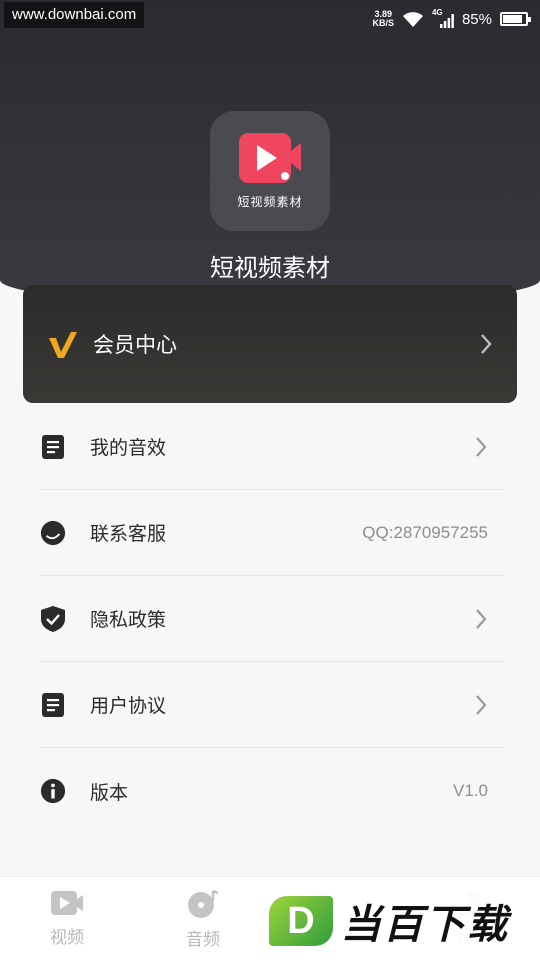 This screenshot has height=960, width=540. Describe the element at coordinates (203, 940) in the screenshot. I see `tab-audio-label: 音频` at that location.